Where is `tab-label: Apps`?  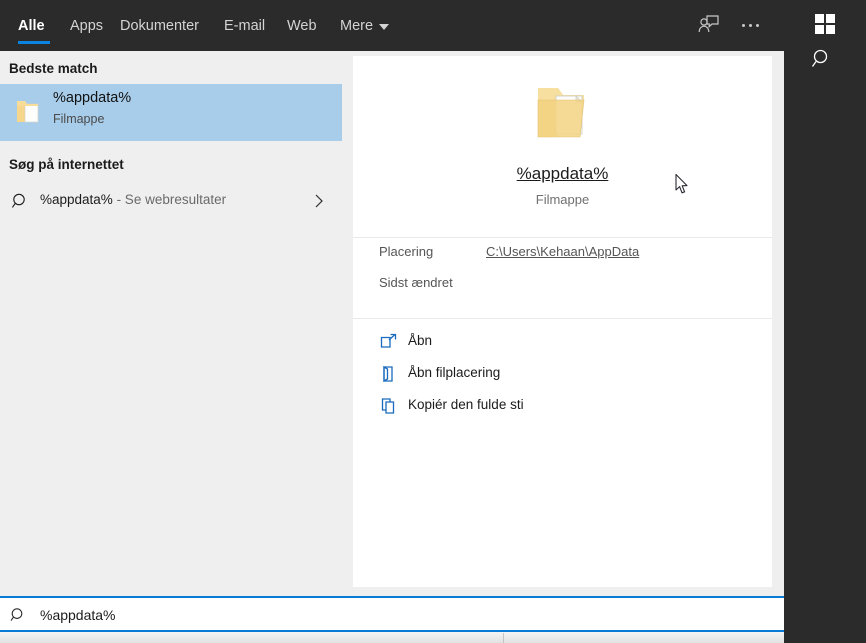 tab-label: Apps is located at coordinates (87, 25).